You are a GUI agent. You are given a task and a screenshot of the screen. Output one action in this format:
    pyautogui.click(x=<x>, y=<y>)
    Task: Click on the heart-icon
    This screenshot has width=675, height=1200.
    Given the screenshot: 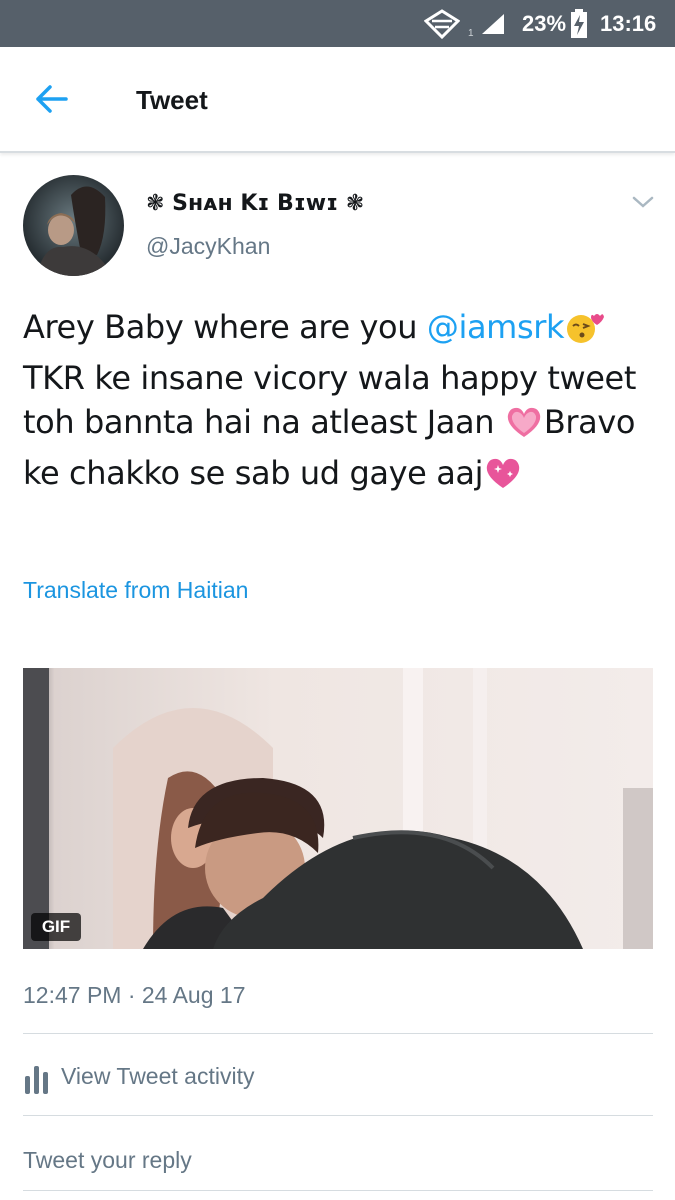 What is the action you would take?
    pyautogui.click(x=524, y=428)
    